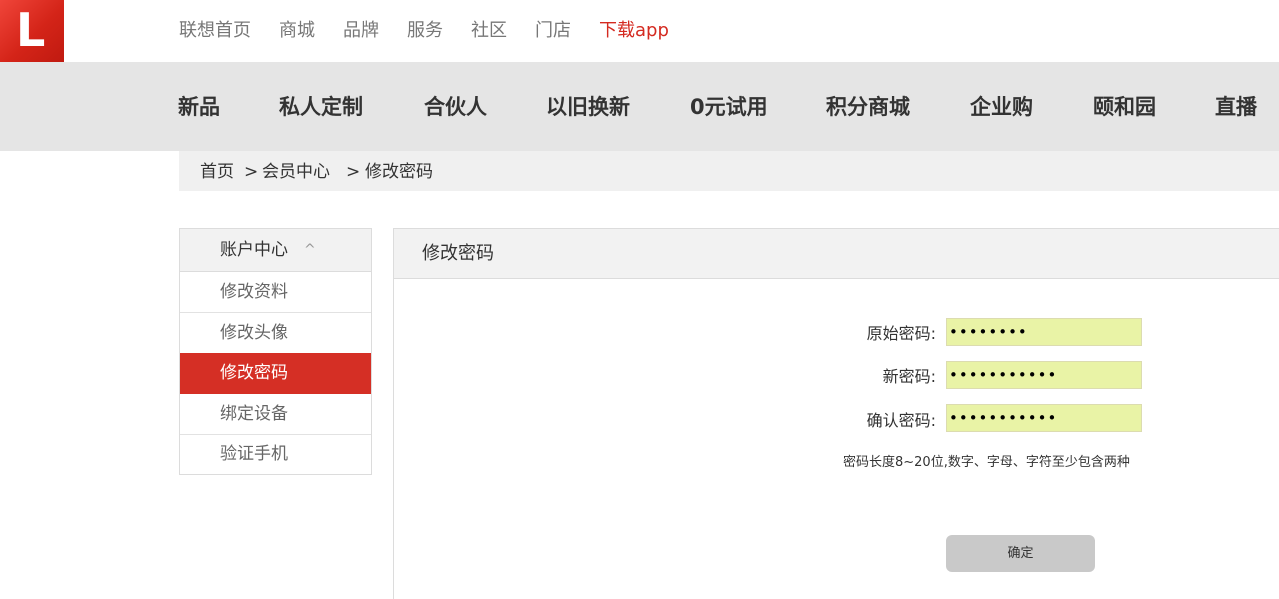 The height and width of the screenshot is (599, 1279). I want to click on main-nav-custom: 私人定制, so click(321, 107).